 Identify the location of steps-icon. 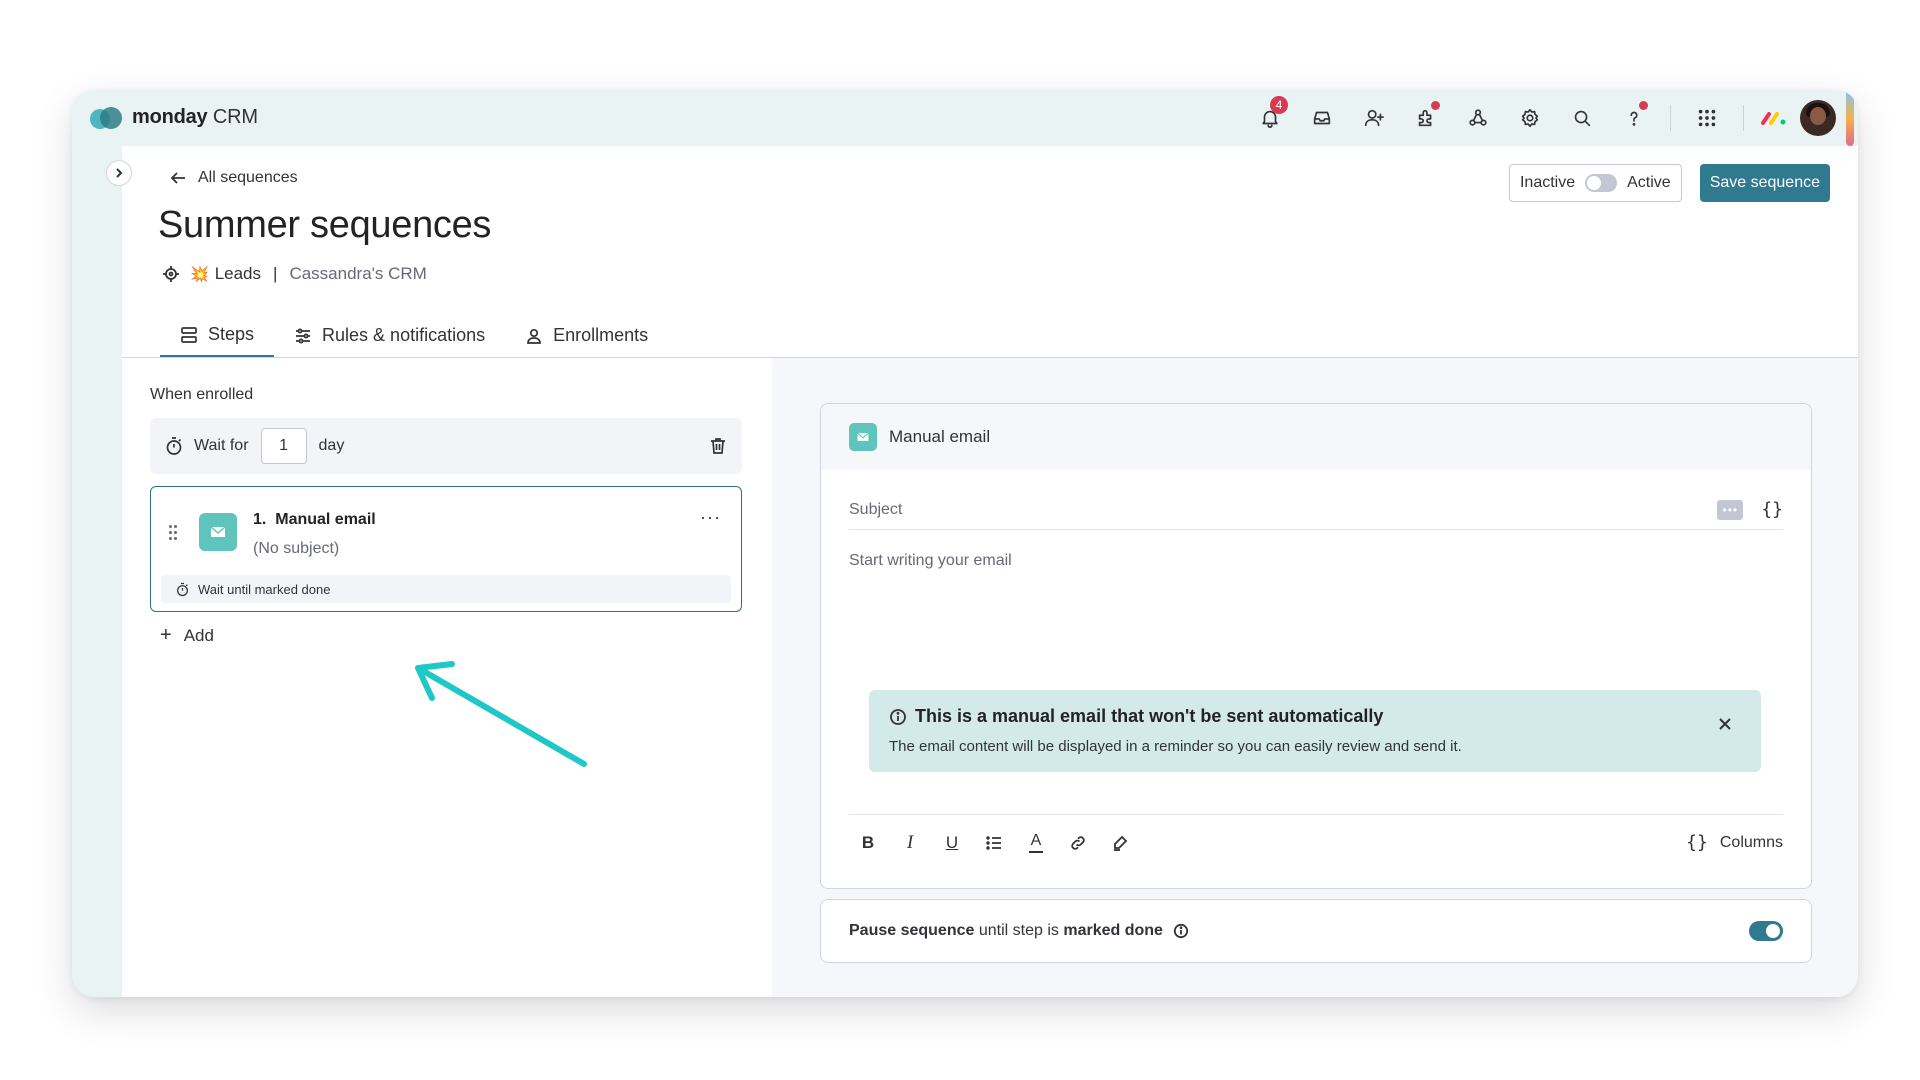
(189, 334).